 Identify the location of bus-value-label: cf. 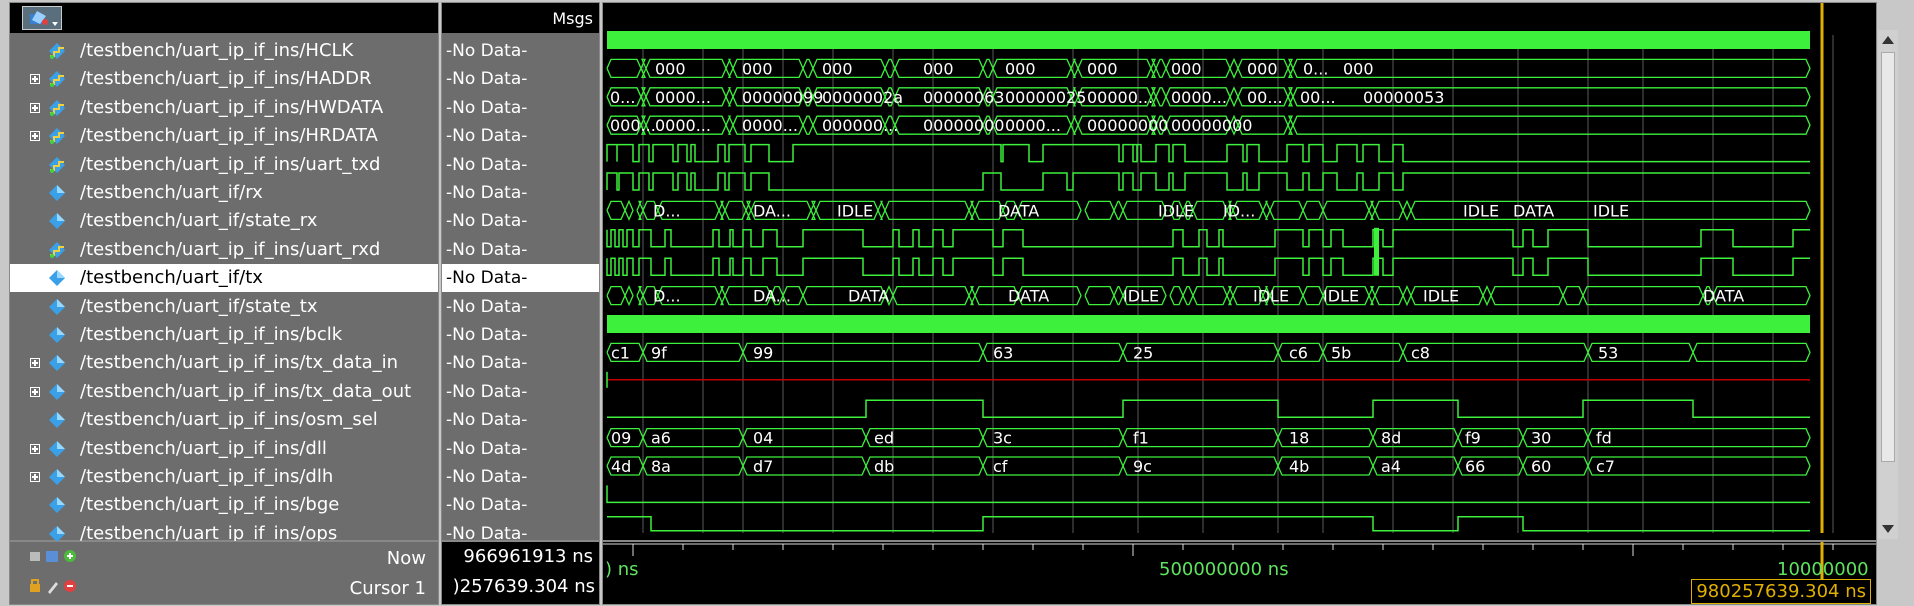
(1000, 466).